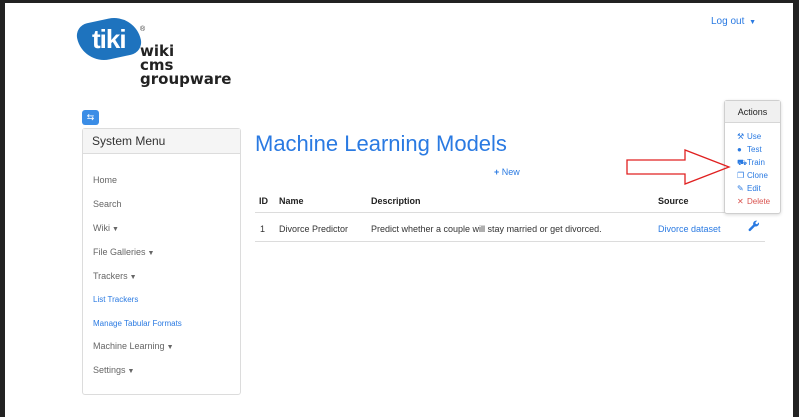  Describe the element at coordinates (105, 180) in the screenshot. I see `menu-item-home: Home` at that location.